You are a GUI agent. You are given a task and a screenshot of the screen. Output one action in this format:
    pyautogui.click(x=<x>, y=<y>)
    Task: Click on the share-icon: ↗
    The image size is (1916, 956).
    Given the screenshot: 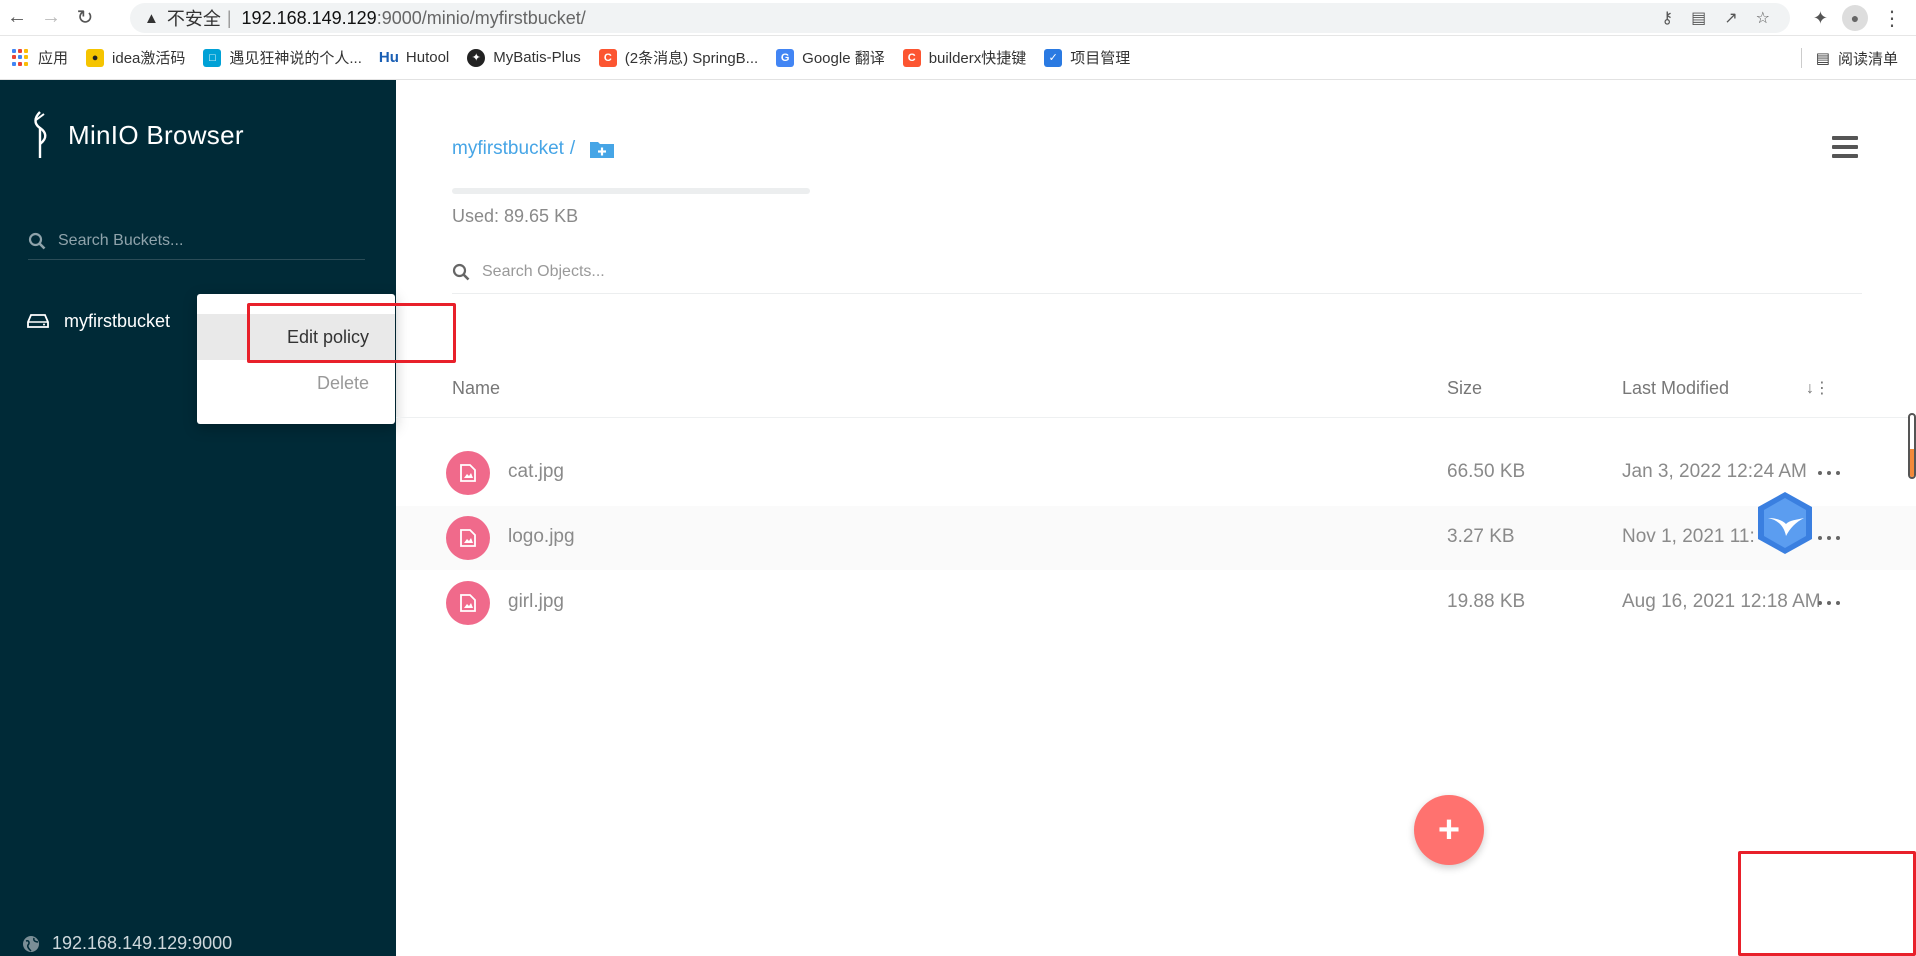 What is the action you would take?
    pyautogui.click(x=1730, y=18)
    